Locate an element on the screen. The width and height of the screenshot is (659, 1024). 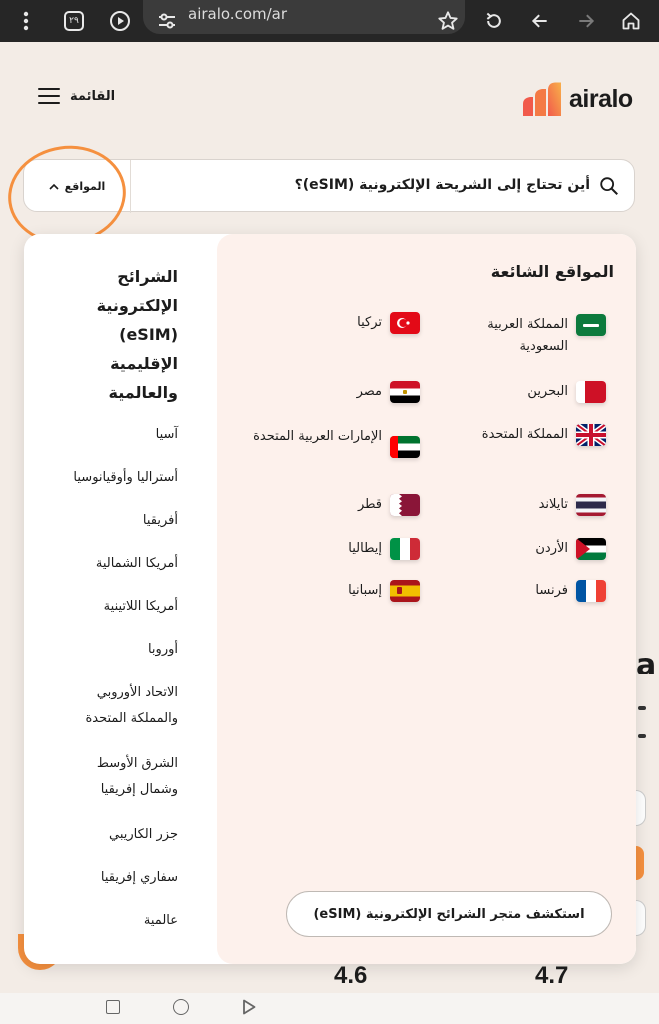
airalo-logo: airalo is located at coordinates (577, 99).